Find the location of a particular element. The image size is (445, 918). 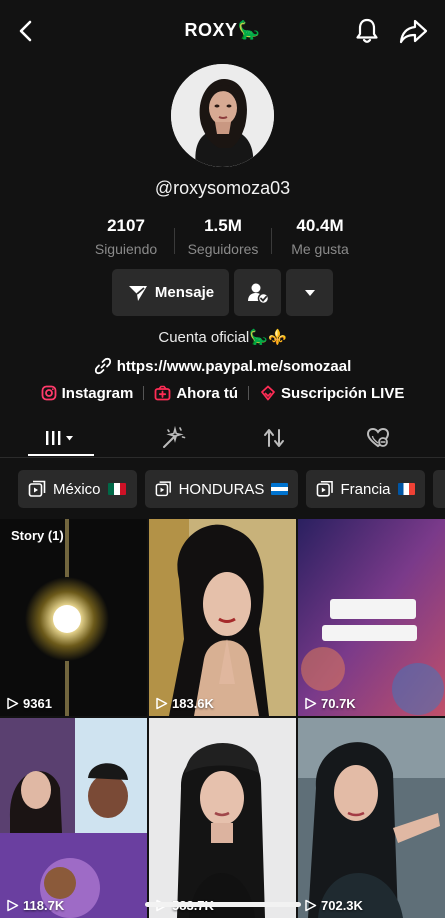

active-tab-indicator is located at coordinates (61, 455).